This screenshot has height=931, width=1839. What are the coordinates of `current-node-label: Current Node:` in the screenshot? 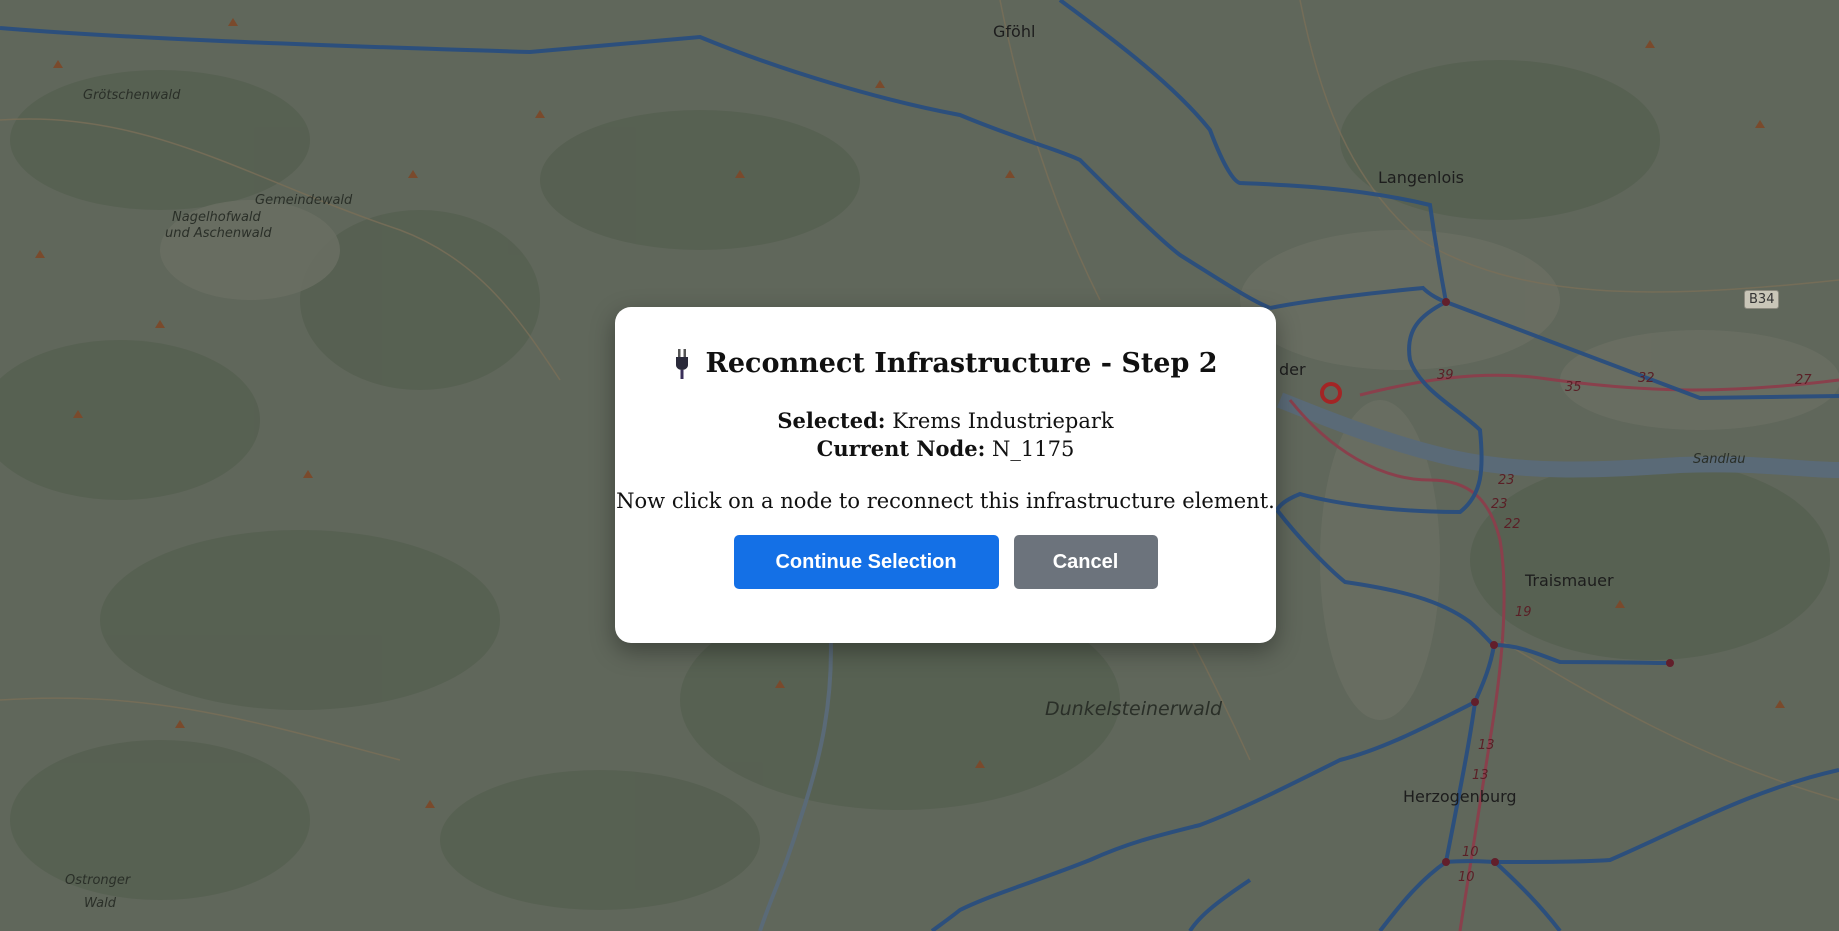 It's located at (901, 448).